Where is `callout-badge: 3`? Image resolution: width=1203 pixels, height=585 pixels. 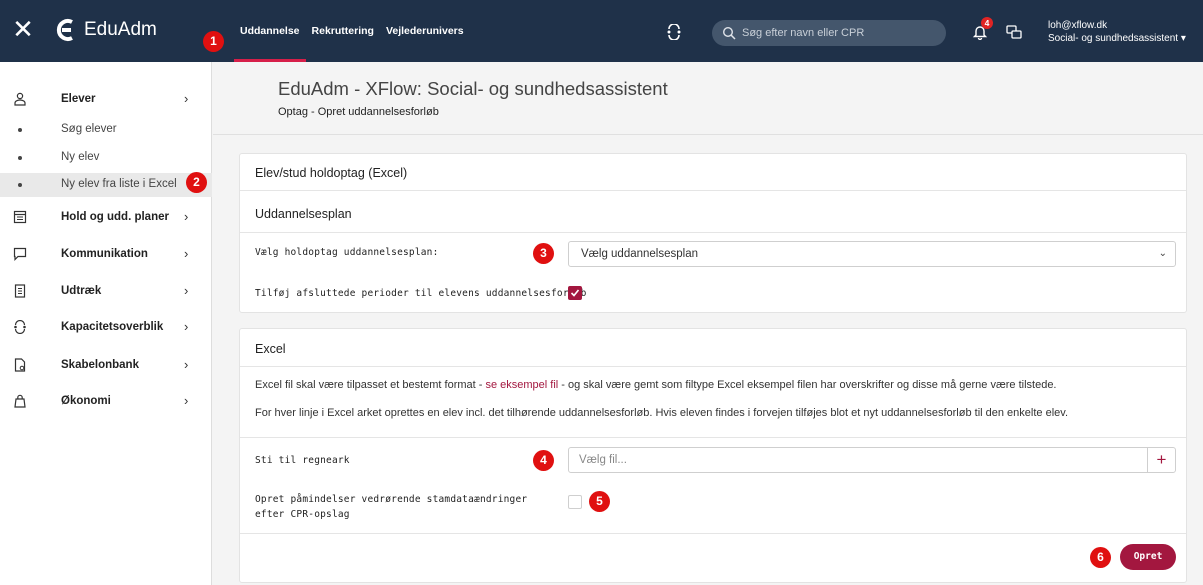 callout-badge: 3 is located at coordinates (543, 253).